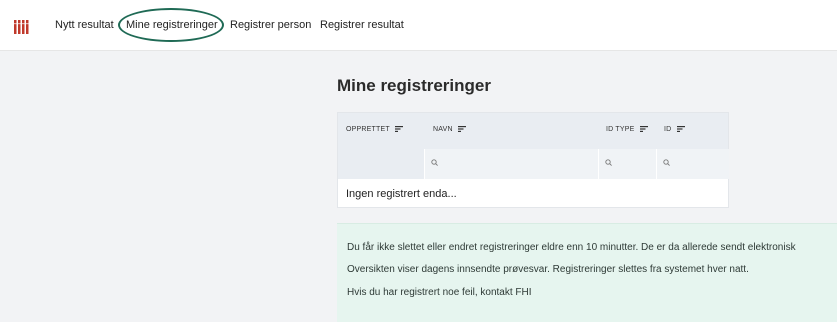 This screenshot has width=837, height=322. Describe the element at coordinates (674, 129) in the screenshot. I see `col-header-id: ID` at that location.